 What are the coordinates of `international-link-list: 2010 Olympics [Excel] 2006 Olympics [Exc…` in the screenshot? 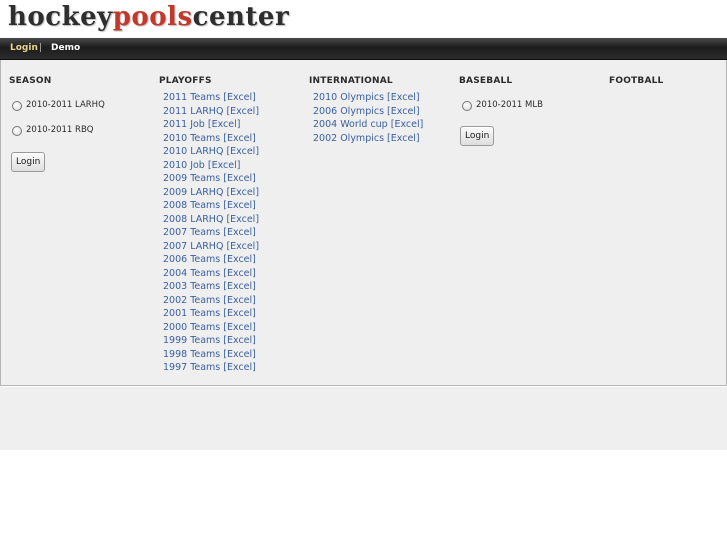 It's located at (368, 118).